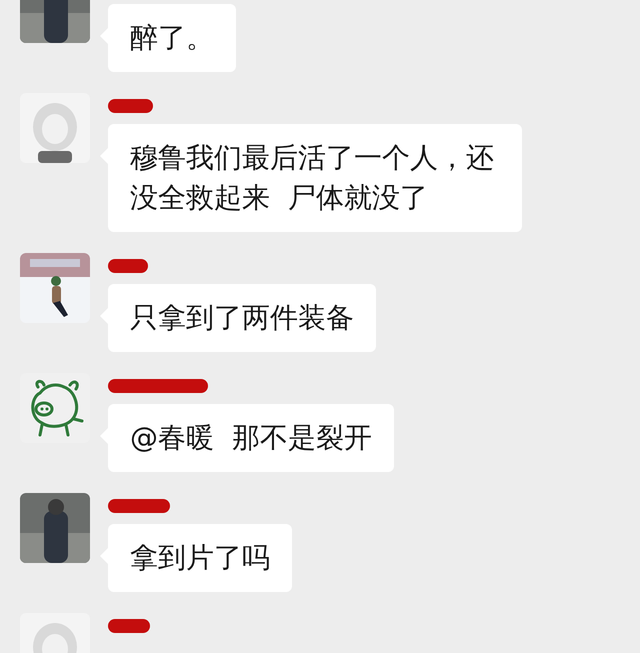 The width and height of the screenshot is (640, 653). What do you see at coordinates (168, 38) in the screenshot?
I see `message-bubble: 醉了。` at bounding box center [168, 38].